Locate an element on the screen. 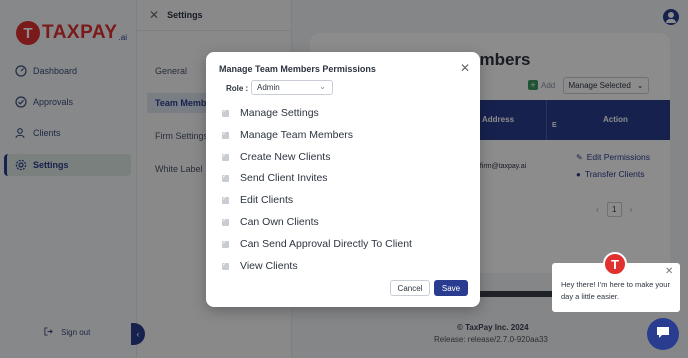  permission-label: Manage Team Members is located at coordinates (297, 135).